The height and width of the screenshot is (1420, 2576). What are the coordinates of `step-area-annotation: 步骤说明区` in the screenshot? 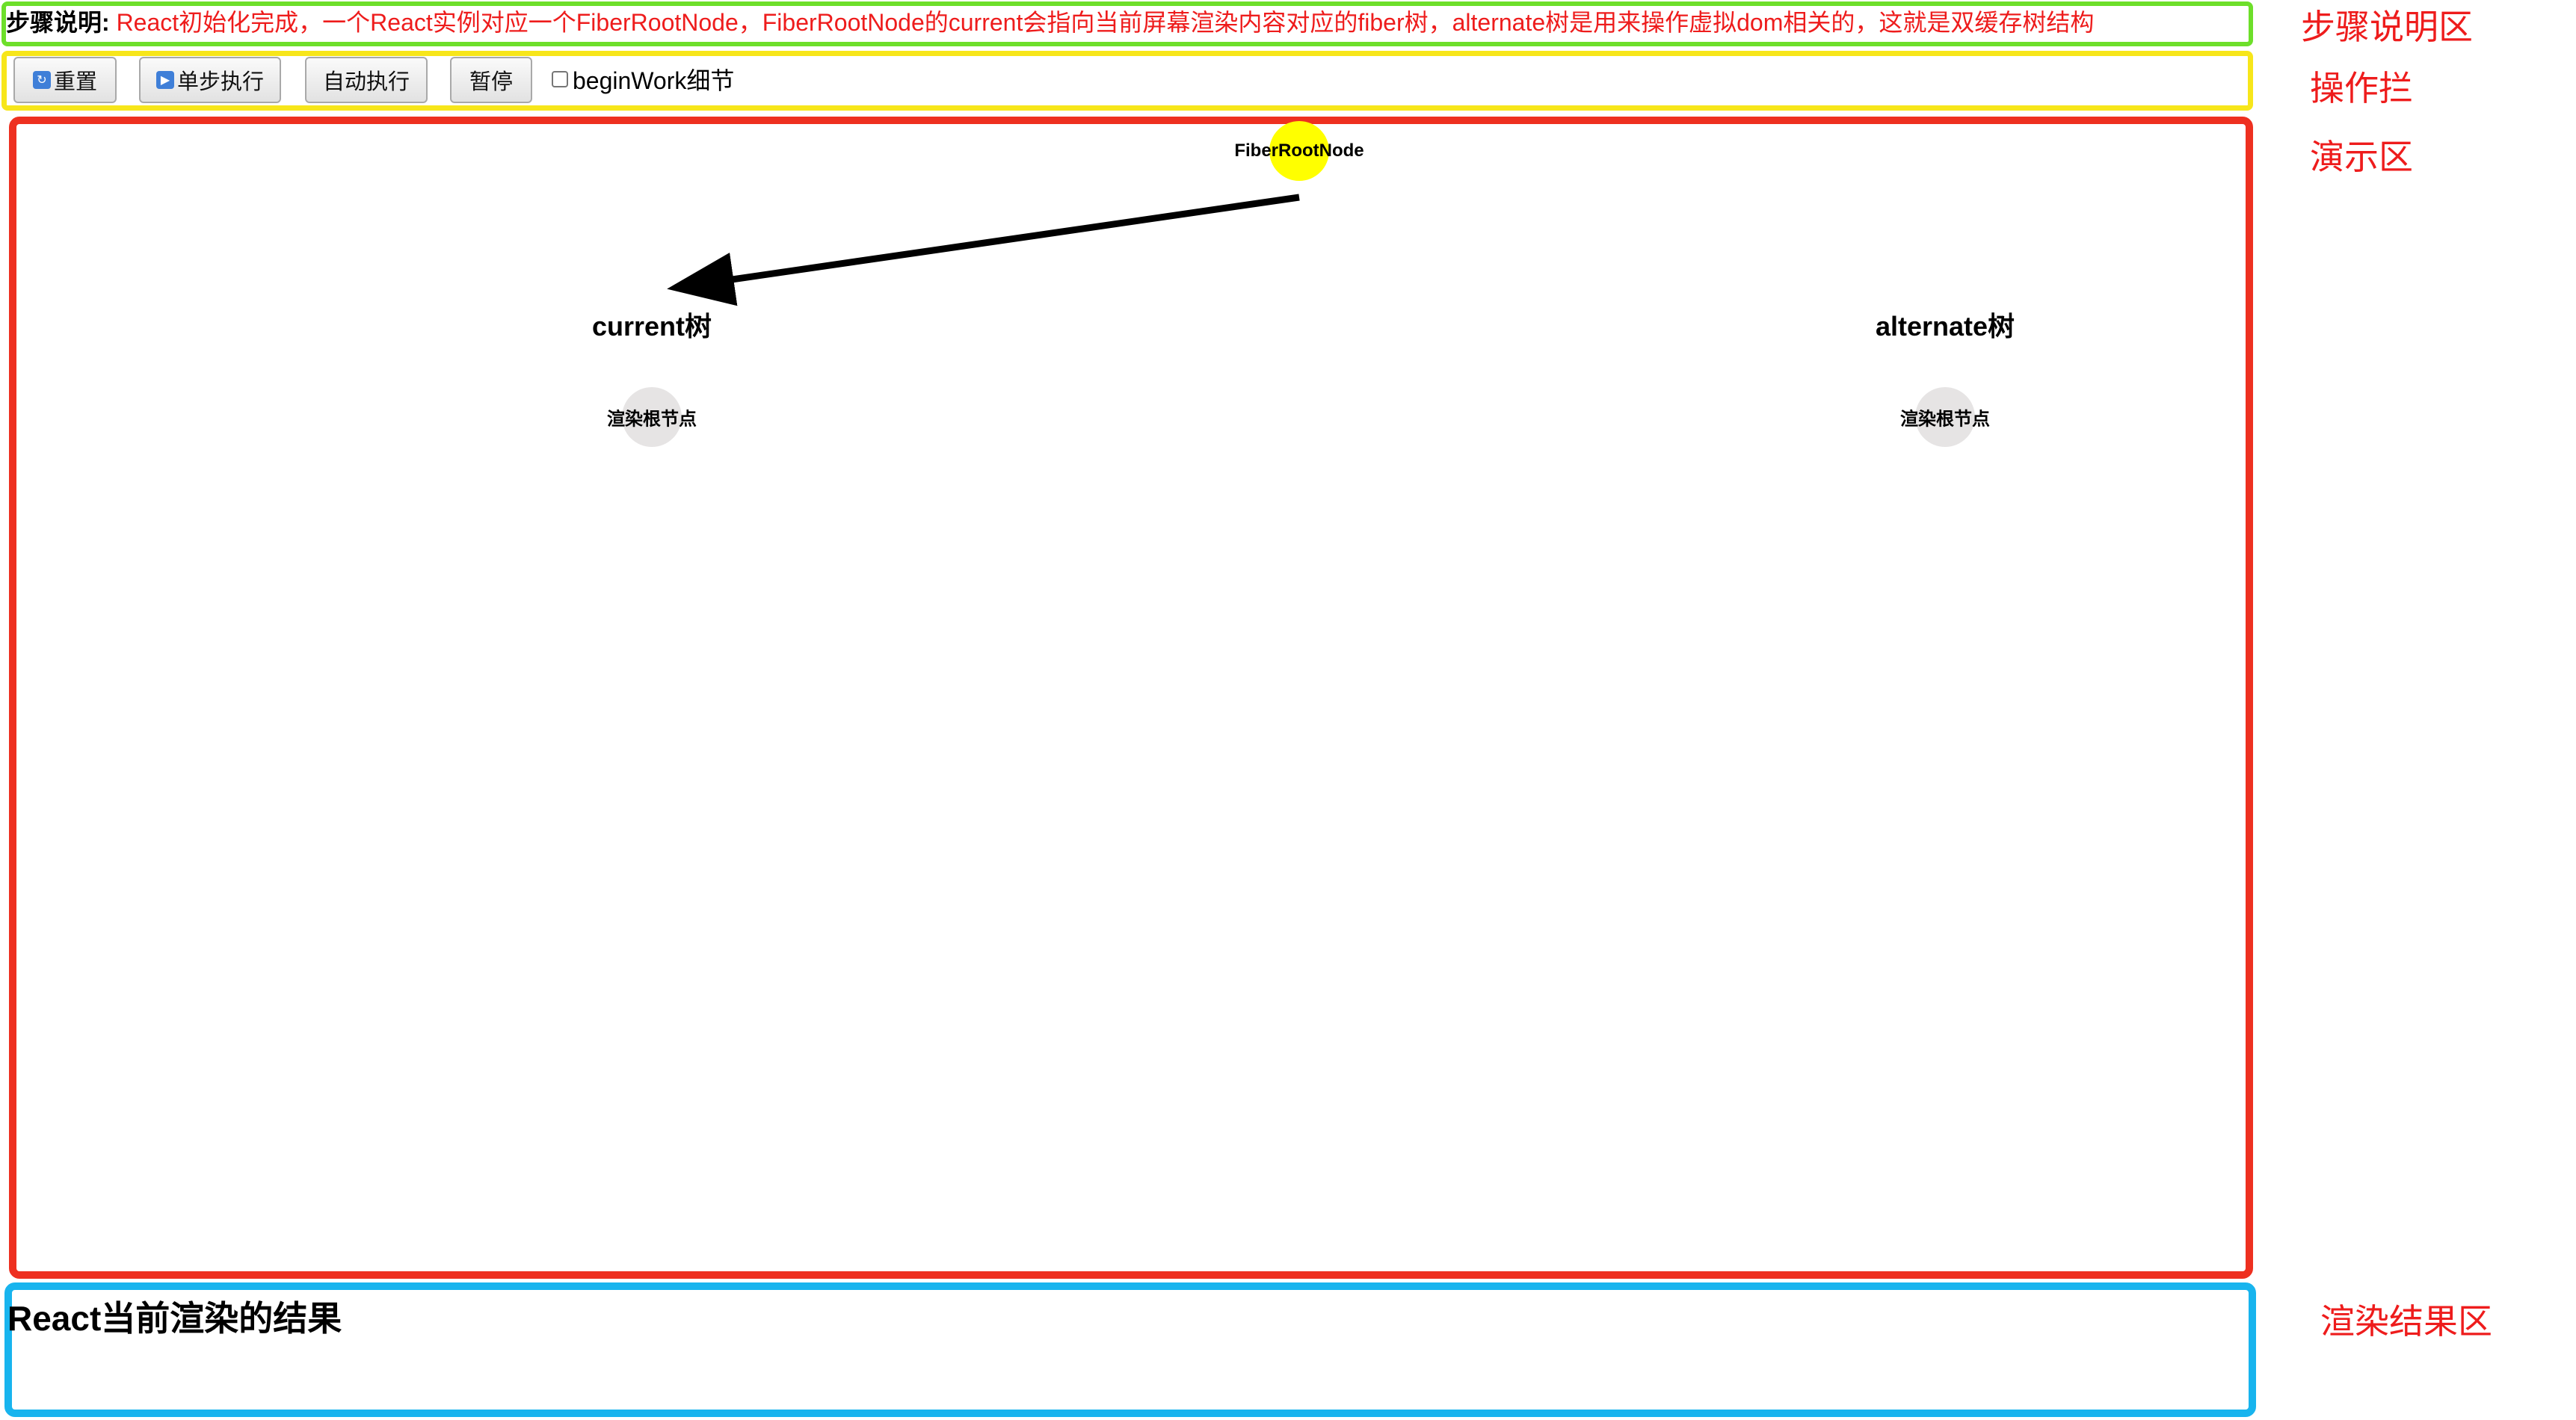 It's located at (2387, 26).